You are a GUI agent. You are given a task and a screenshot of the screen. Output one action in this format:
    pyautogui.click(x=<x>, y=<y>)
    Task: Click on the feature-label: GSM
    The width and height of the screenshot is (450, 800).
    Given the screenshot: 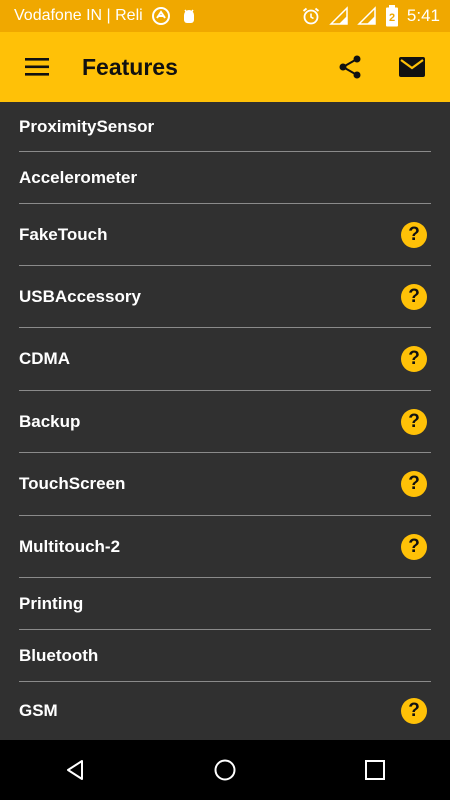 What is the action you would take?
    pyautogui.click(x=38, y=710)
    